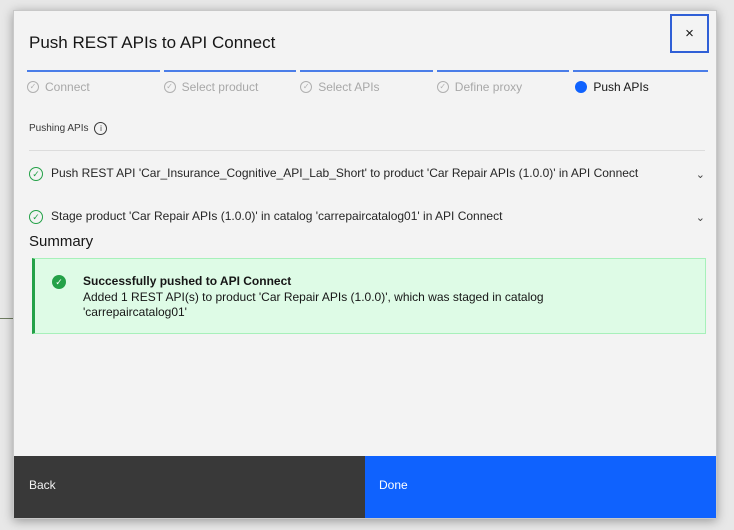 Image resolution: width=734 pixels, height=530 pixels. Describe the element at coordinates (581, 87) in the screenshot. I see `current-step-icon` at that location.